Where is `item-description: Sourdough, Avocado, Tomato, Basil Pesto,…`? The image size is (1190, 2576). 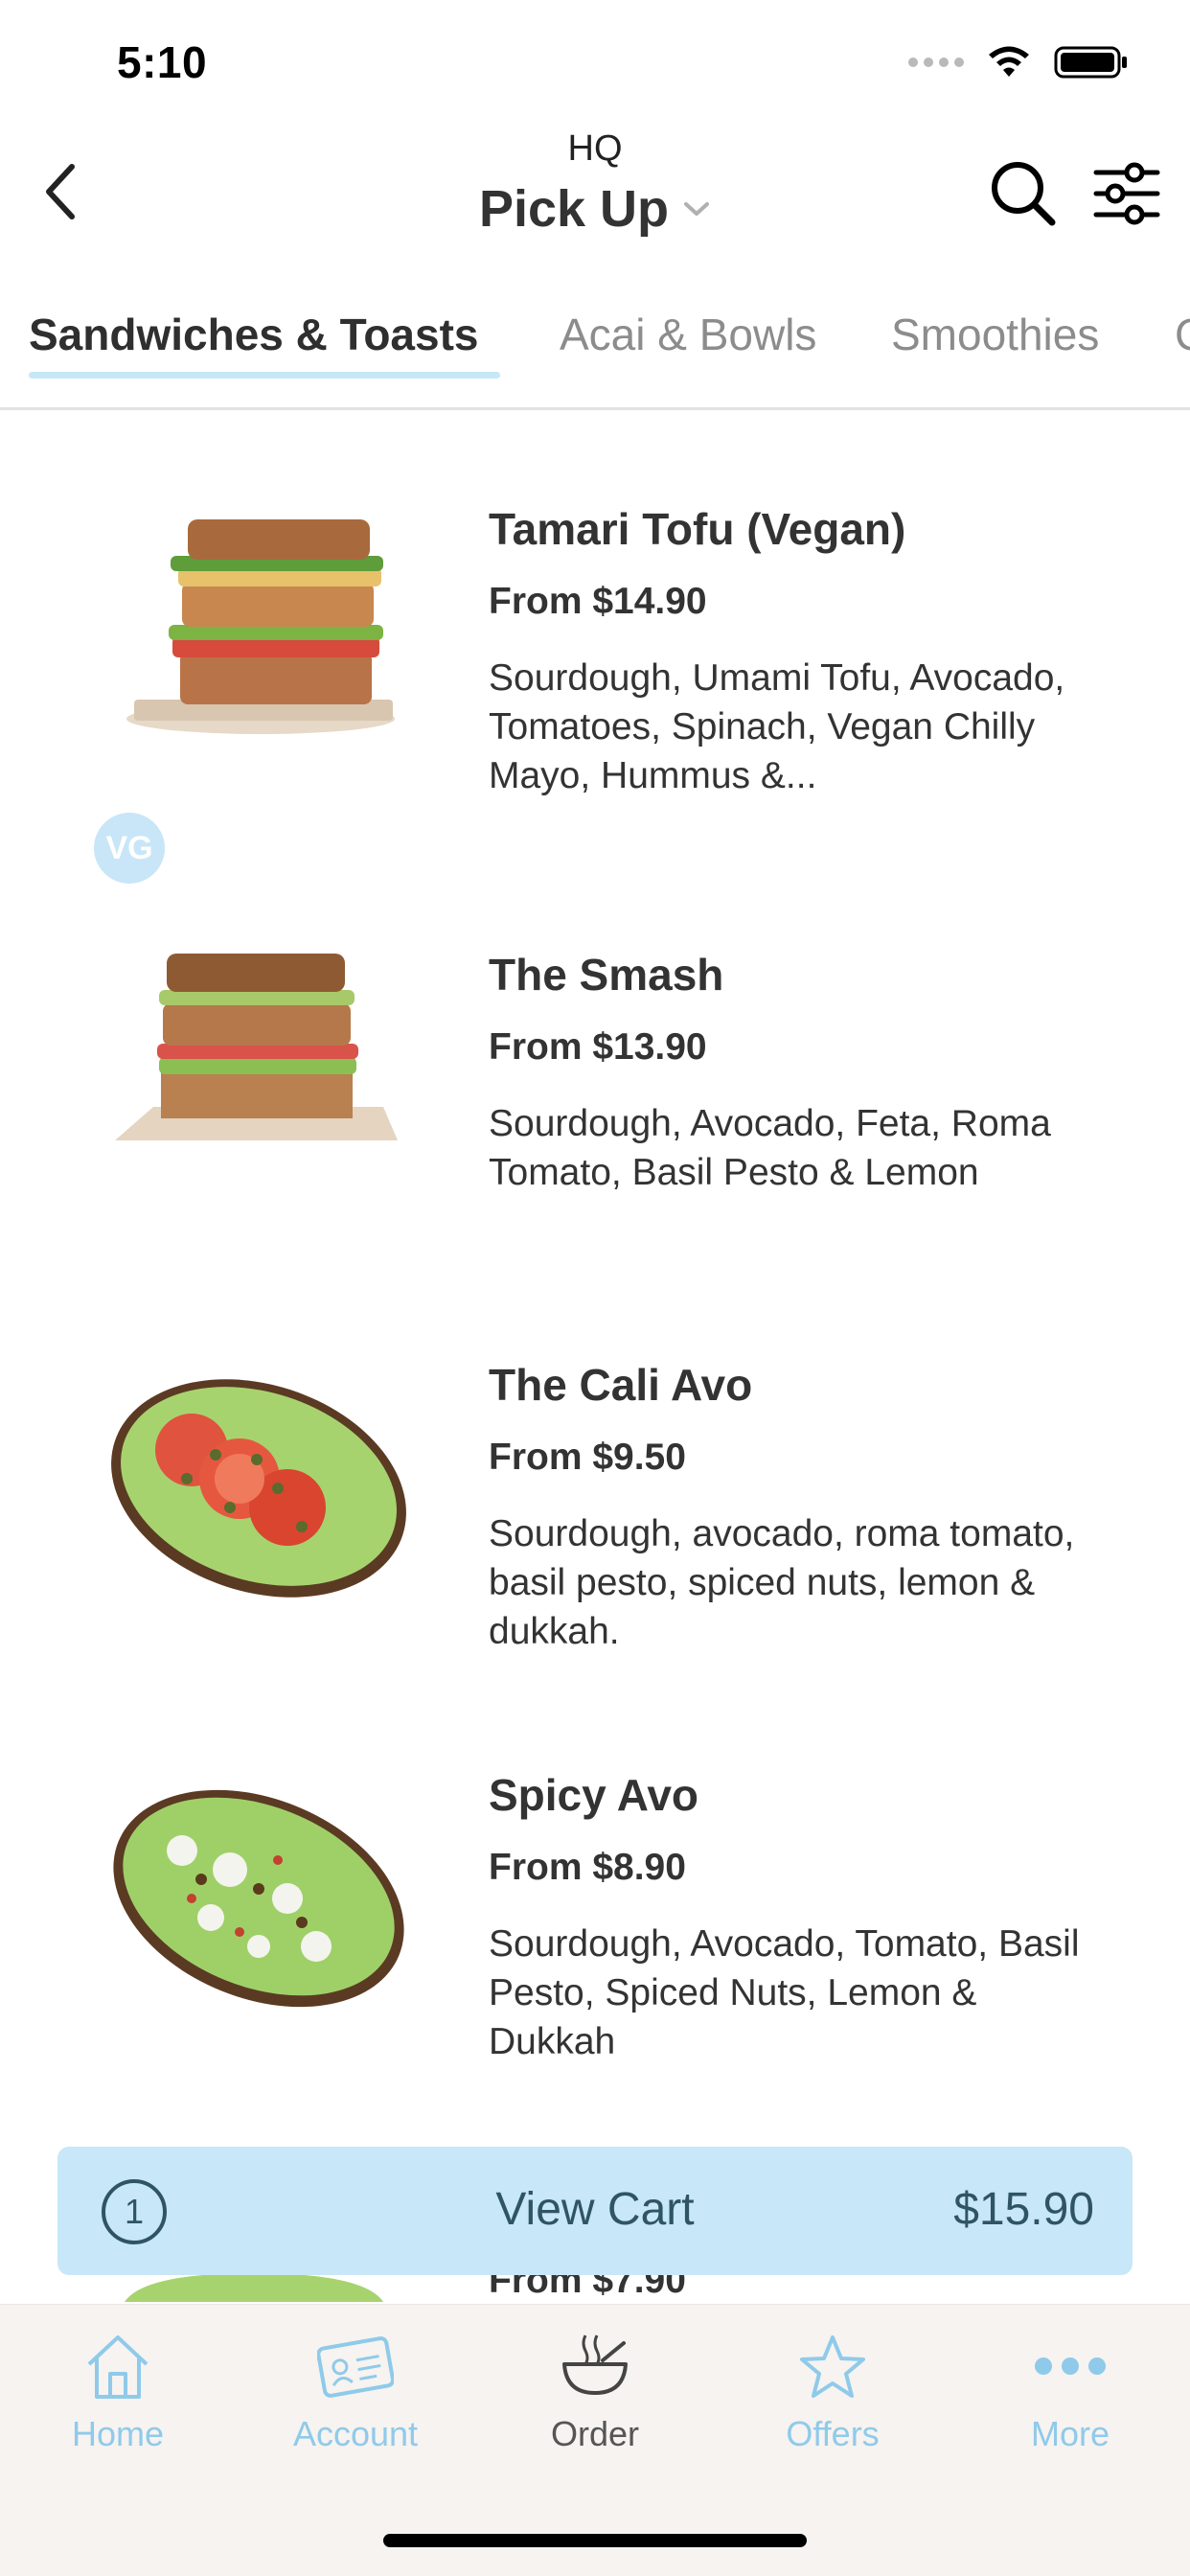
item-description: Sourdough, Avocado, Tomato, Basil Pesto,… is located at coordinates (785, 1992).